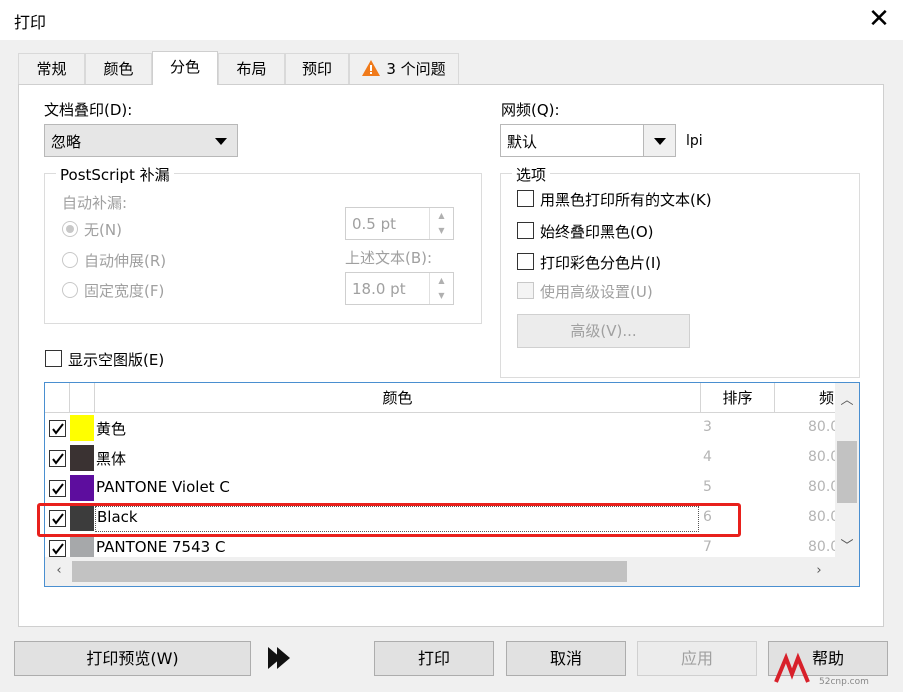  I want to click on horizontal-scrollbar: ‹ ›, so click(452, 571).